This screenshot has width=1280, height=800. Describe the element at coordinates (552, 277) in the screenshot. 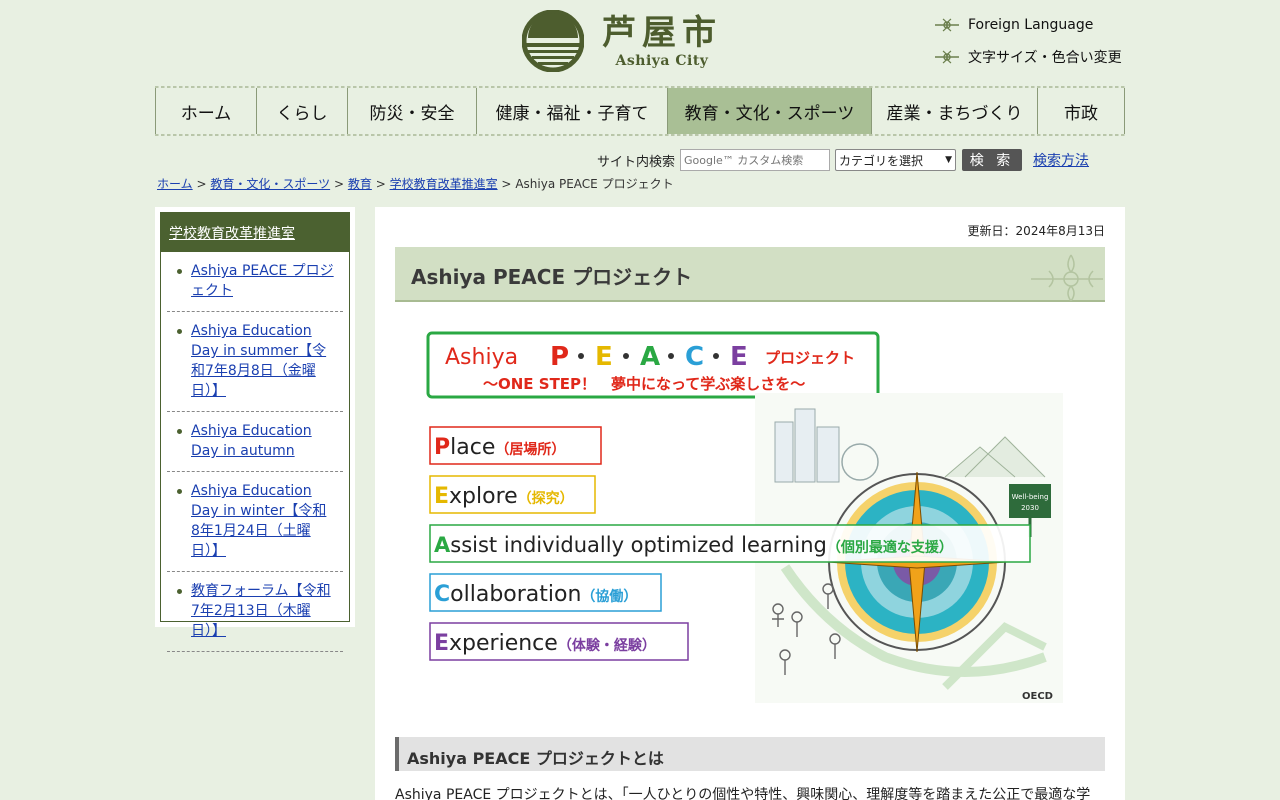

I see `page-title: Ashiya PEACE プロジェクト` at that location.